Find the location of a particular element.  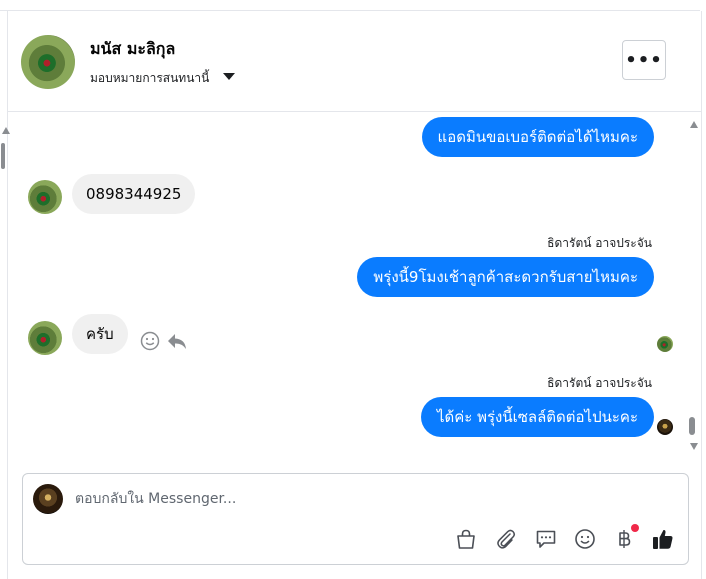

message-text: 0898344925 is located at coordinates (134, 194).